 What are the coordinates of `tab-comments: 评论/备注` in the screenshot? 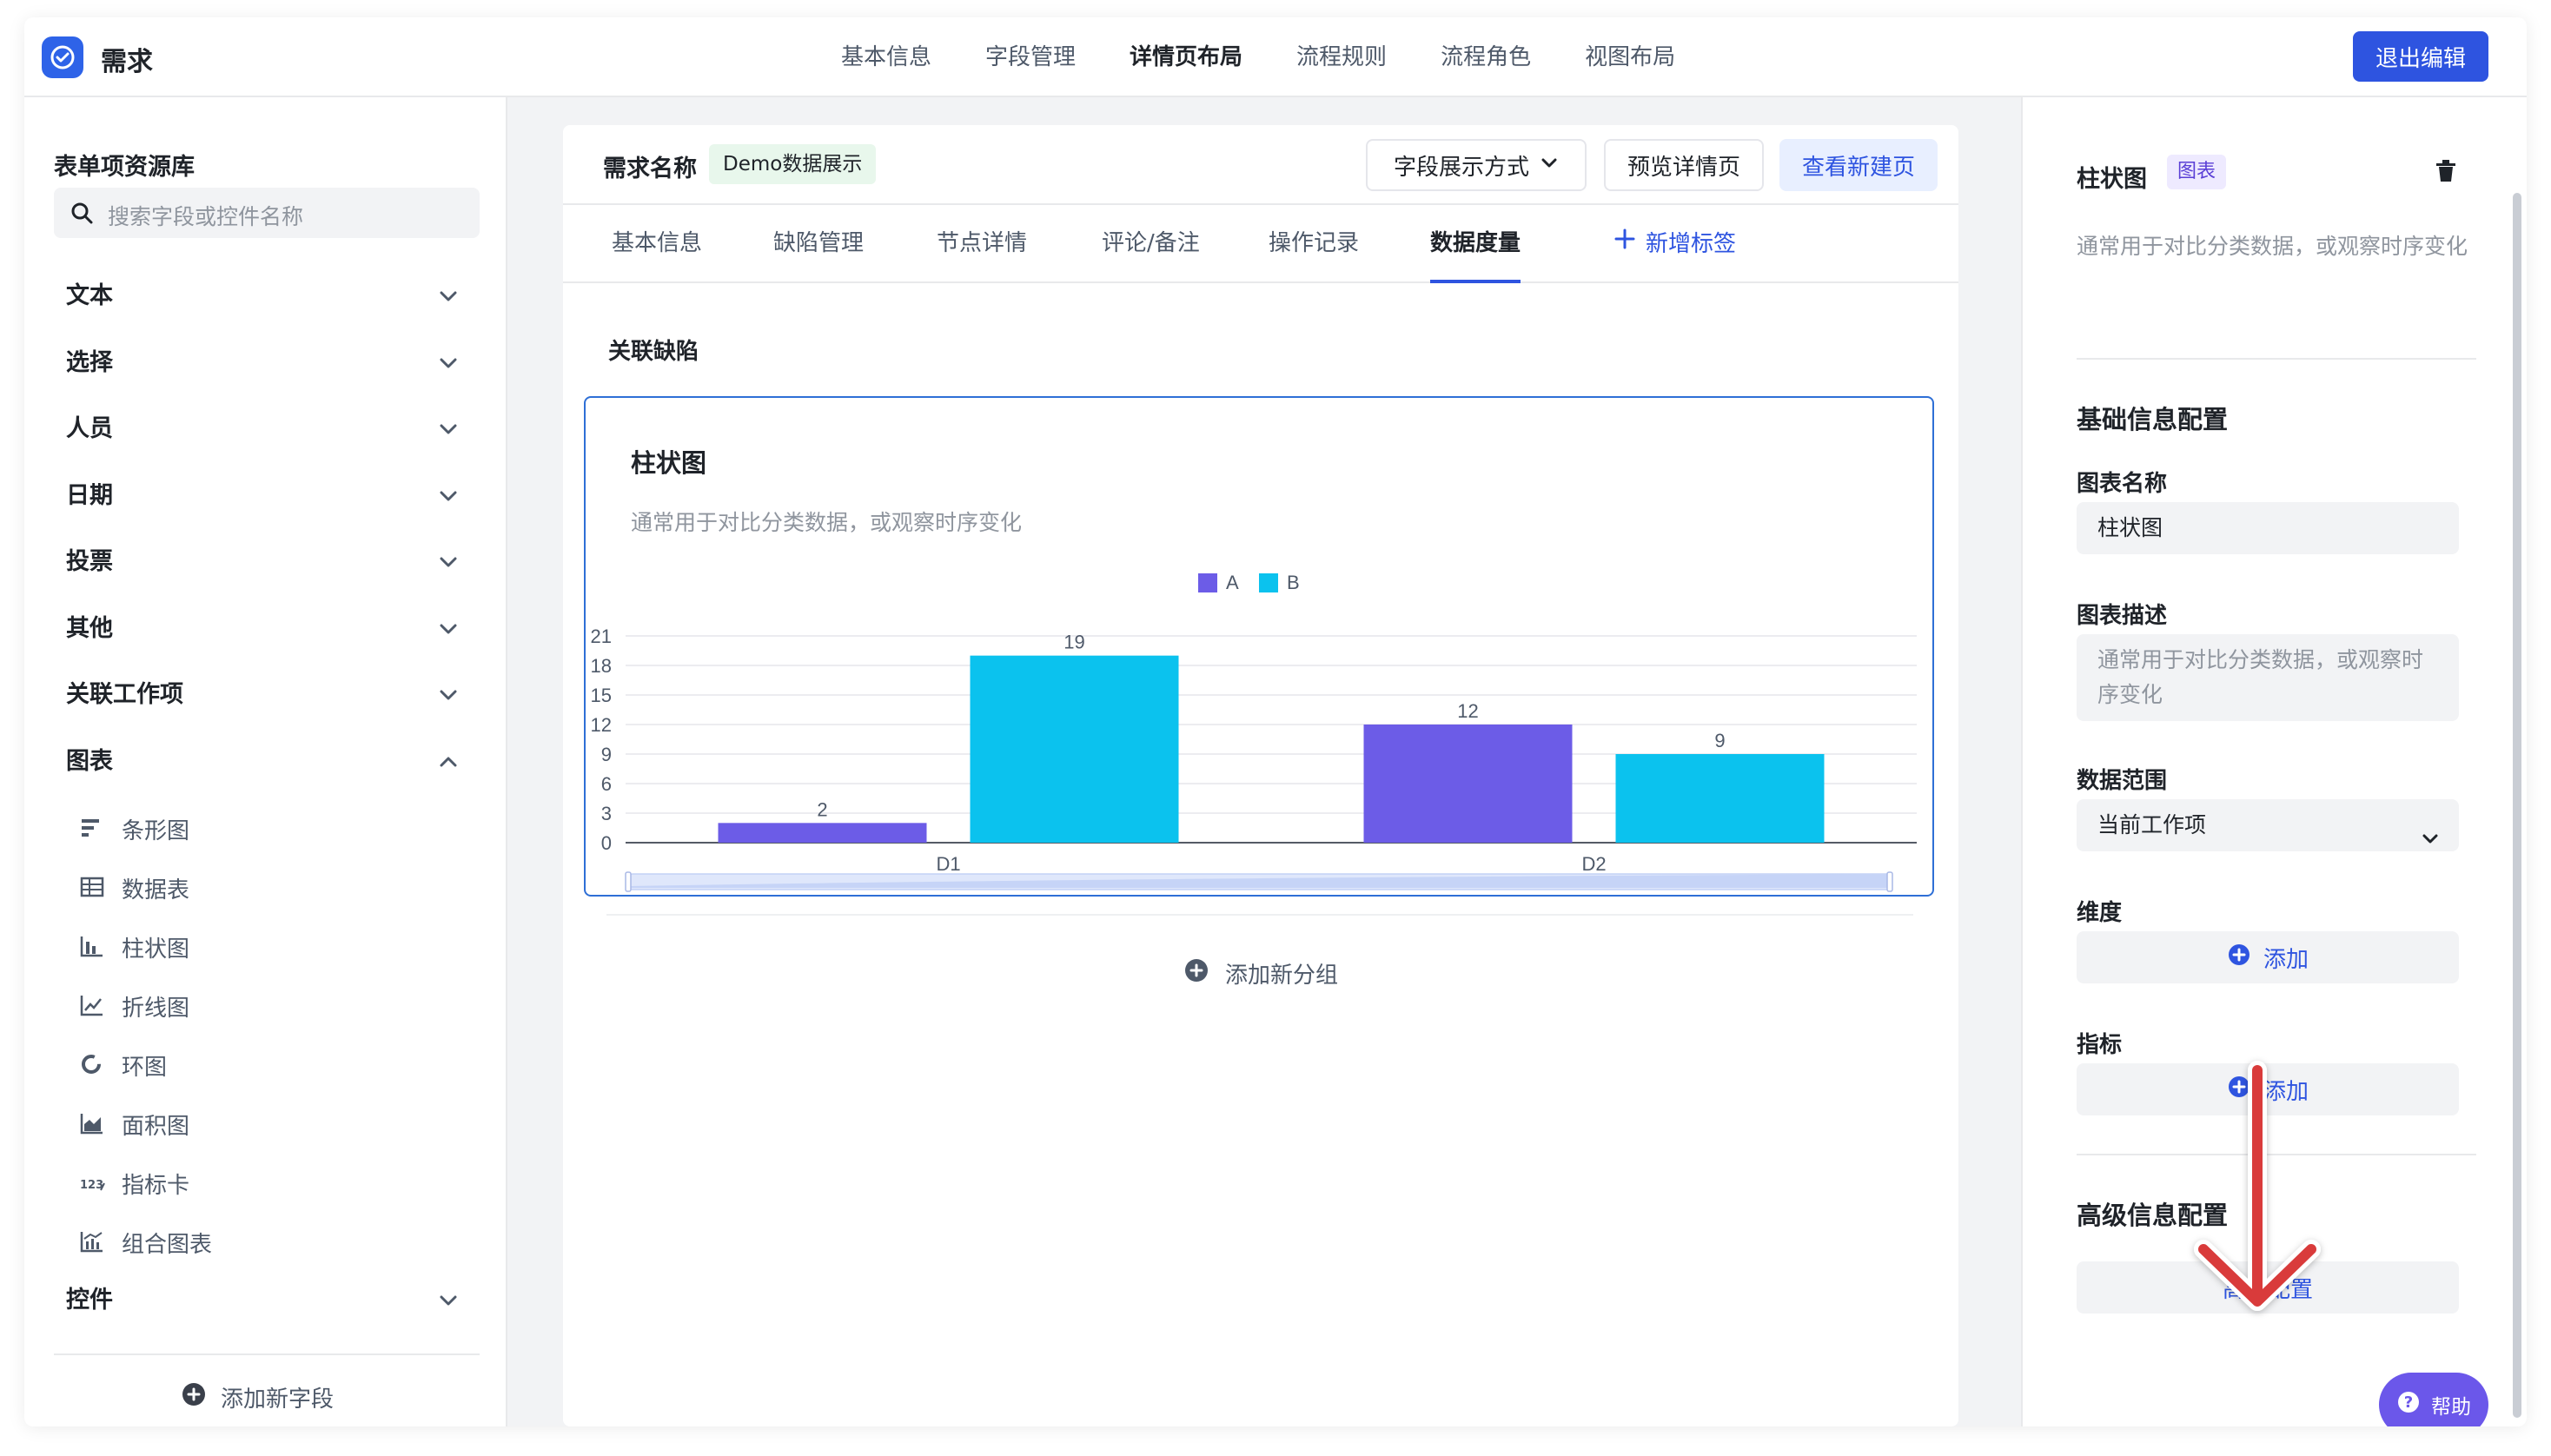 It's located at (1151, 244).